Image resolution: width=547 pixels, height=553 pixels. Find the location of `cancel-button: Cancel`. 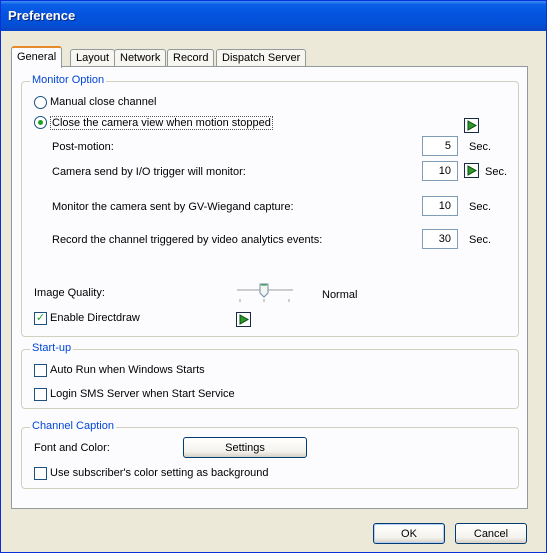

cancel-button: Cancel is located at coordinates (491, 533).